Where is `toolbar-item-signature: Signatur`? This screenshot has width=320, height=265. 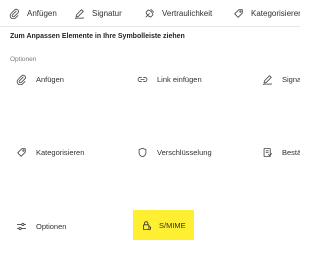
toolbar-item-signature: Signatur is located at coordinates (98, 13).